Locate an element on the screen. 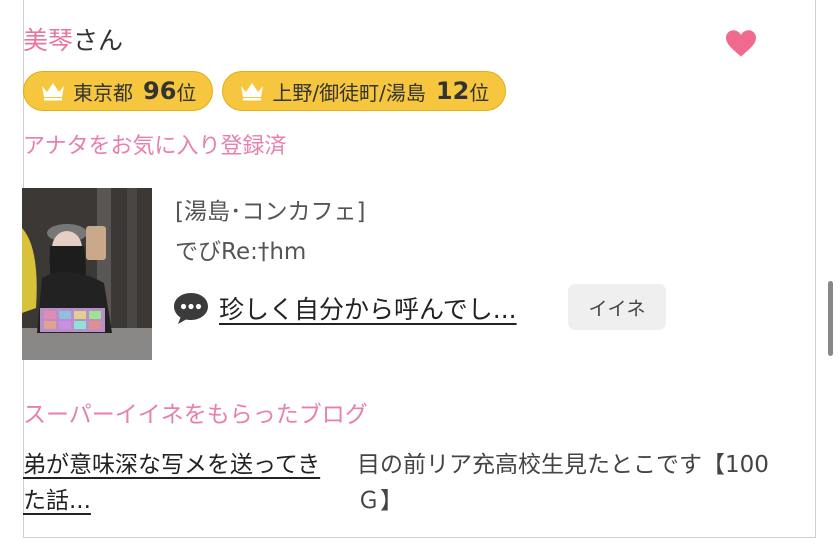 This screenshot has height=545, width=840. scrollbar-thumb is located at coordinates (830, 318).